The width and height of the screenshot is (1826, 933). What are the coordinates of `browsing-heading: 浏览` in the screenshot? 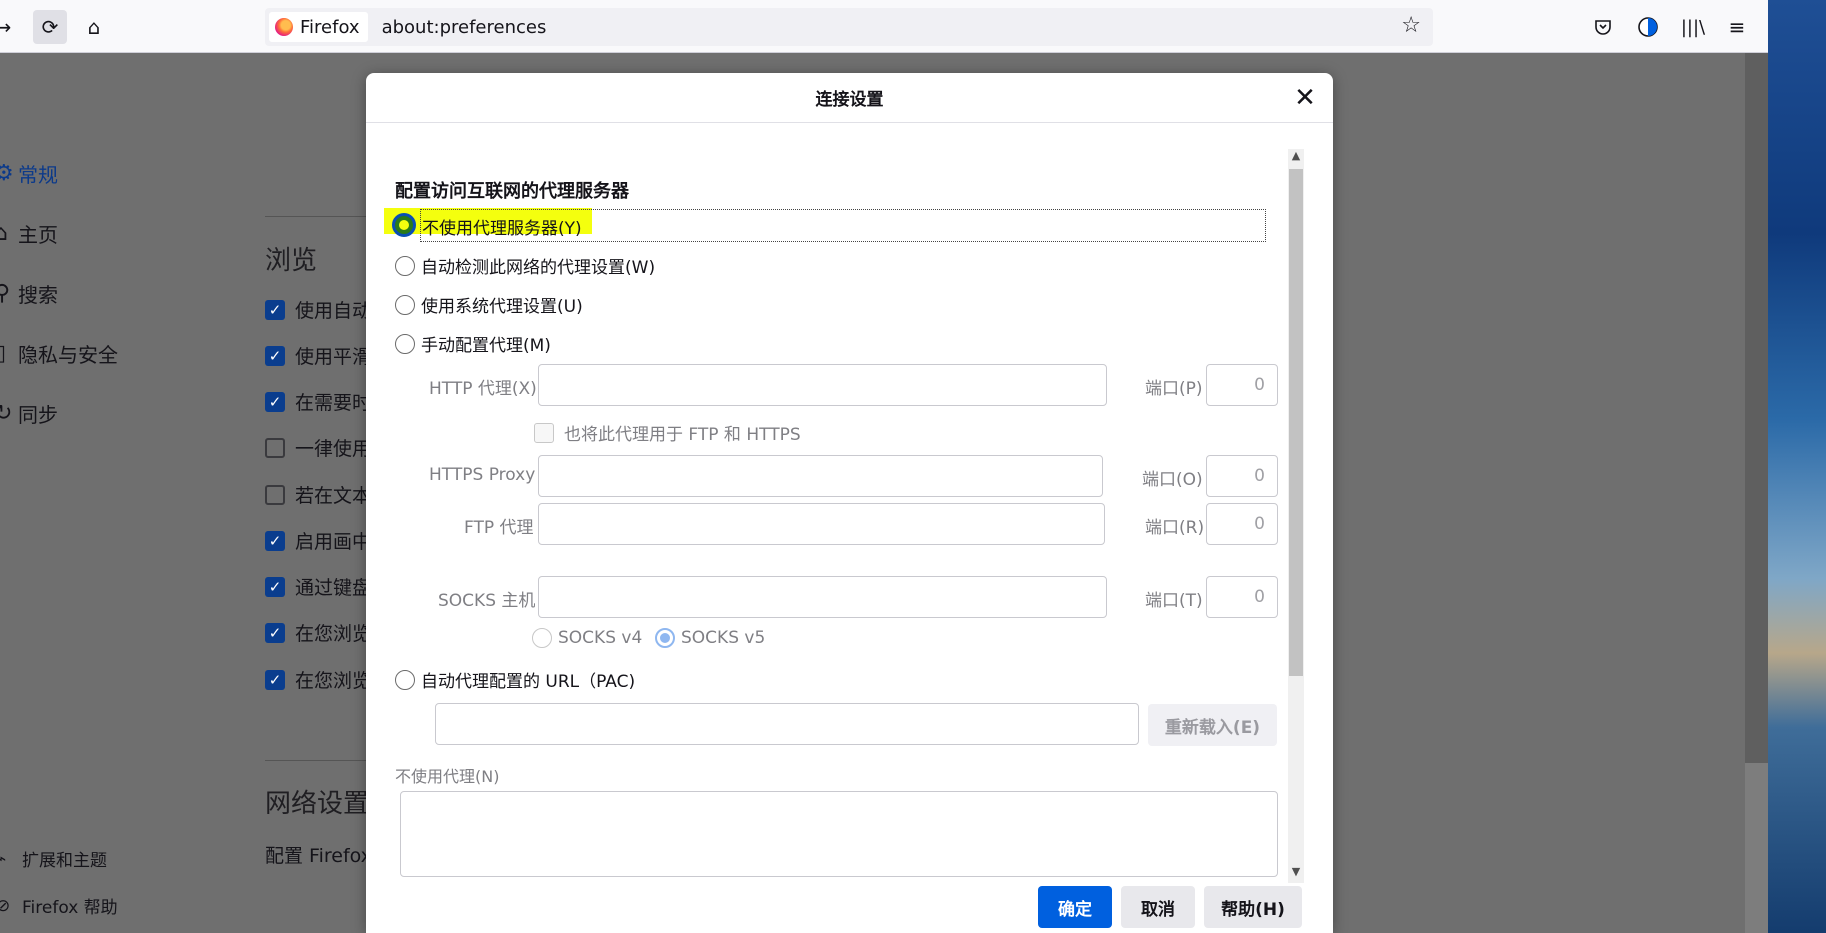 It's located at (291, 261).